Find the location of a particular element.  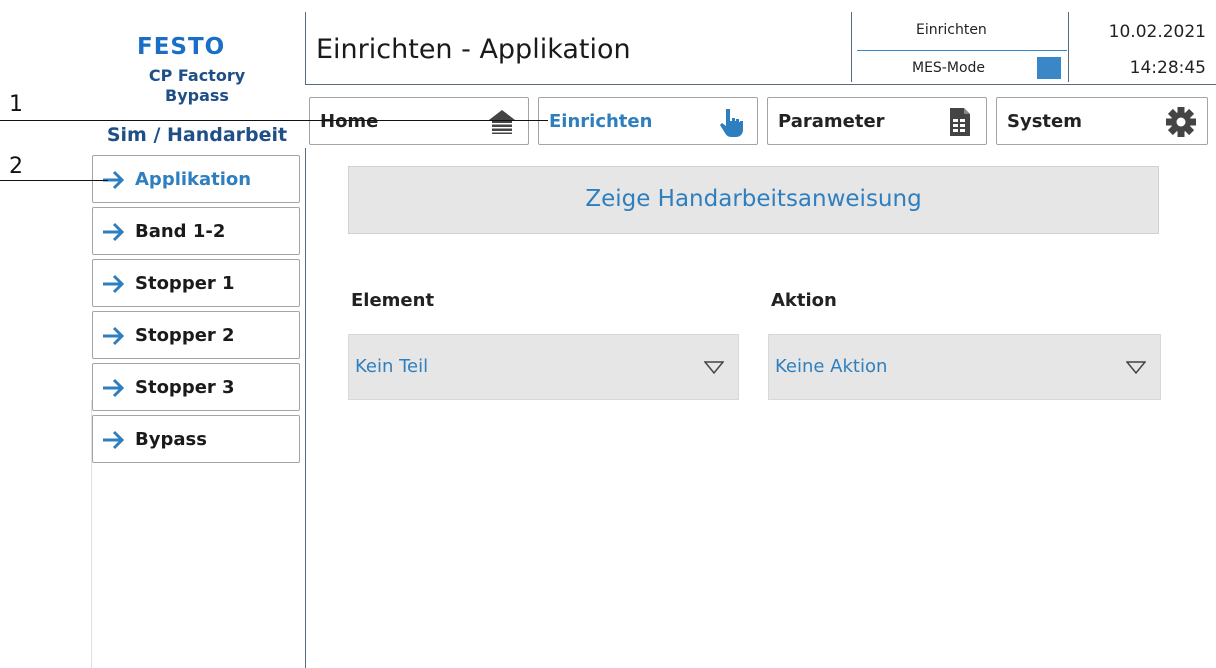

show-instruction-label: Zeige Handarbeitsanweisung is located at coordinates (753, 199).